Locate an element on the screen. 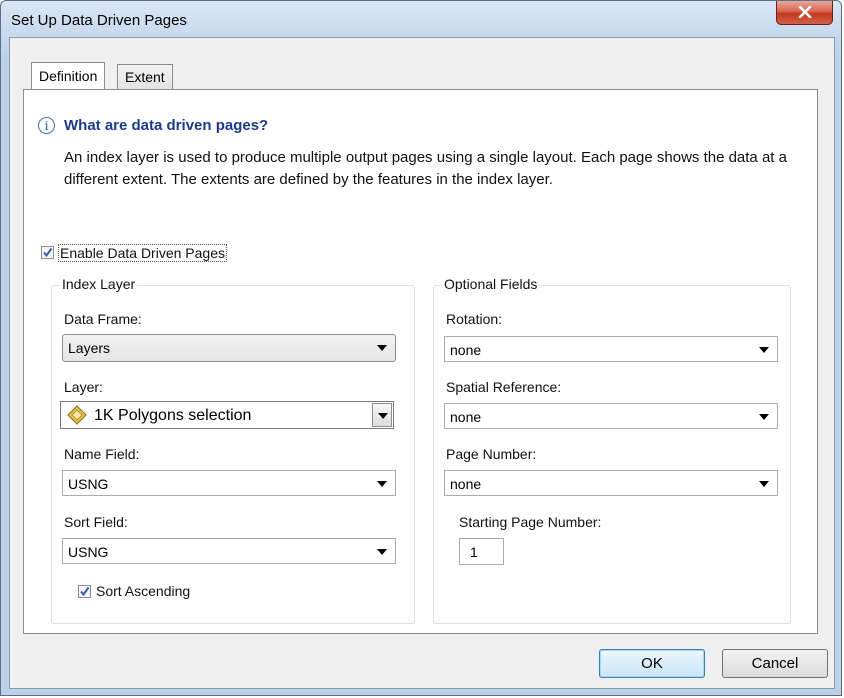 The height and width of the screenshot is (698, 844). cancel-button: Cancel is located at coordinates (775, 663).